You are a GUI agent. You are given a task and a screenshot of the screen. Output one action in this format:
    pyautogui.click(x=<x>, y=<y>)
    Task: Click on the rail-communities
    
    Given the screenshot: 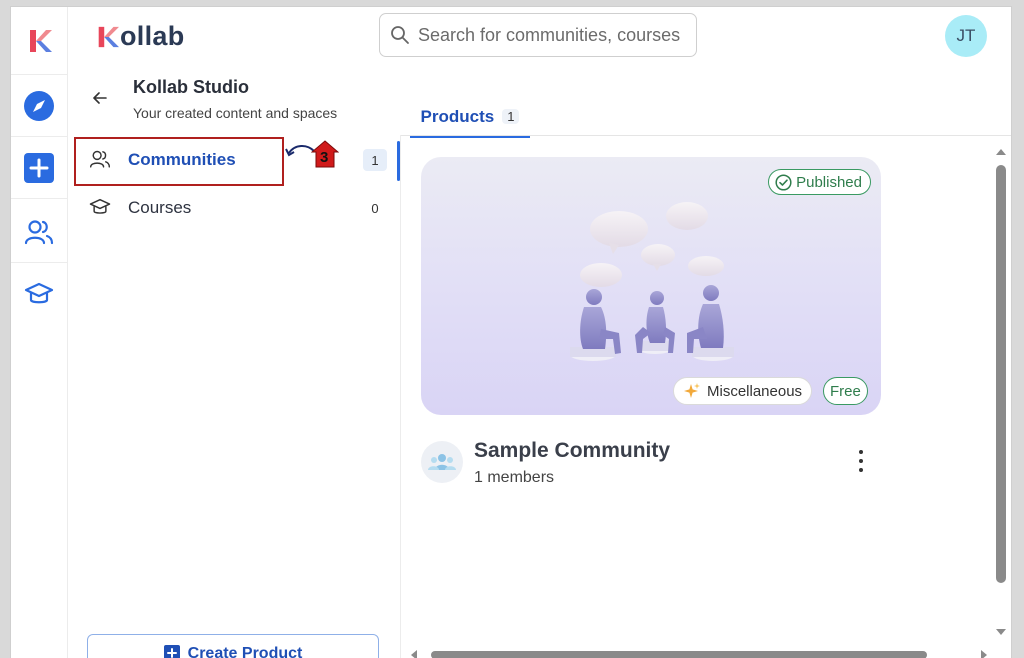 What is the action you would take?
    pyautogui.click(x=39, y=232)
    